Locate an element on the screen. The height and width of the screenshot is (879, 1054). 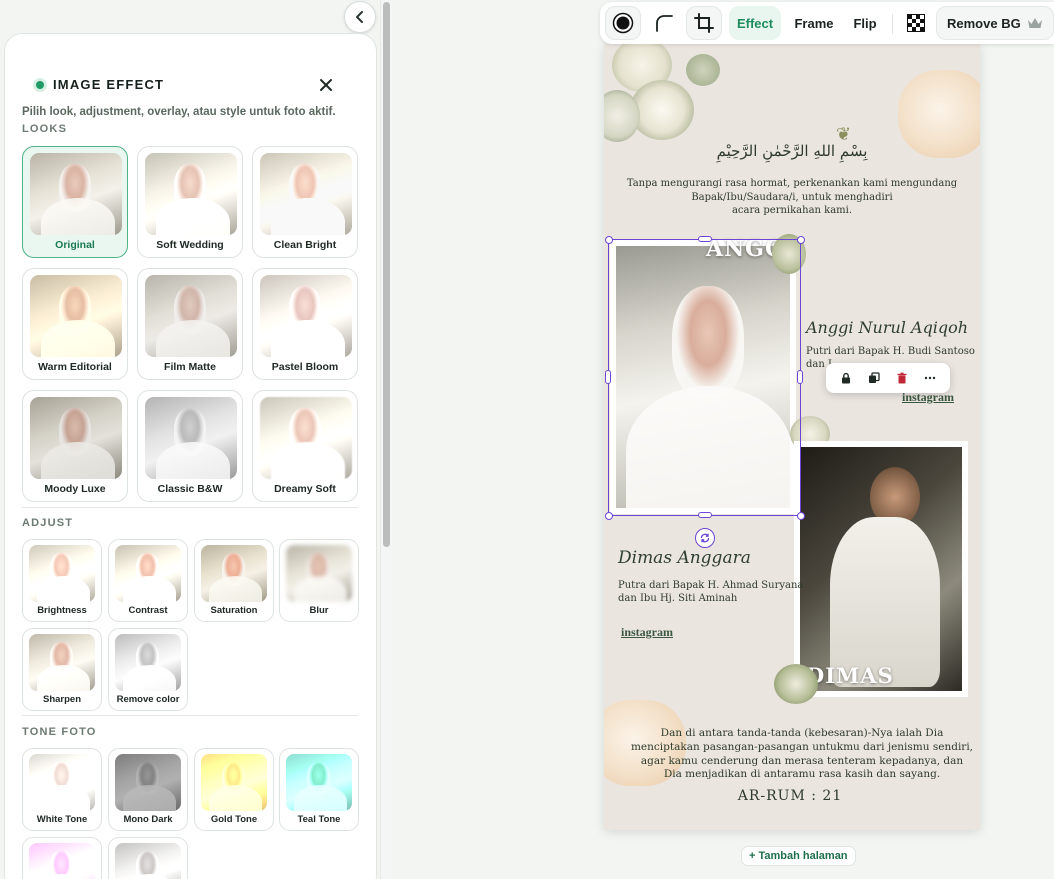
rotate-handle is located at coordinates (705, 538).